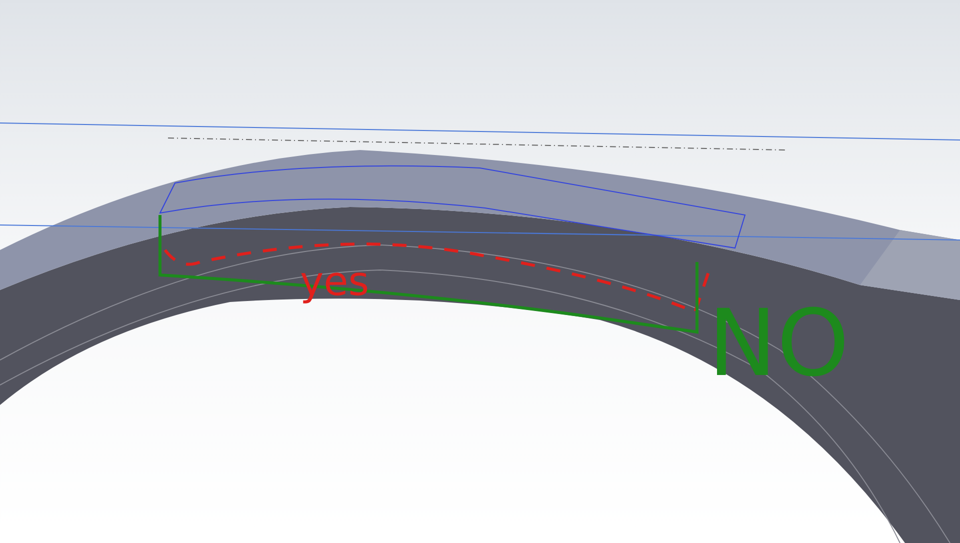 This screenshot has height=543, width=960. What do you see at coordinates (335, 282) in the screenshot?
I see `handwritten-label: yes` at bounding box center [335, 282].